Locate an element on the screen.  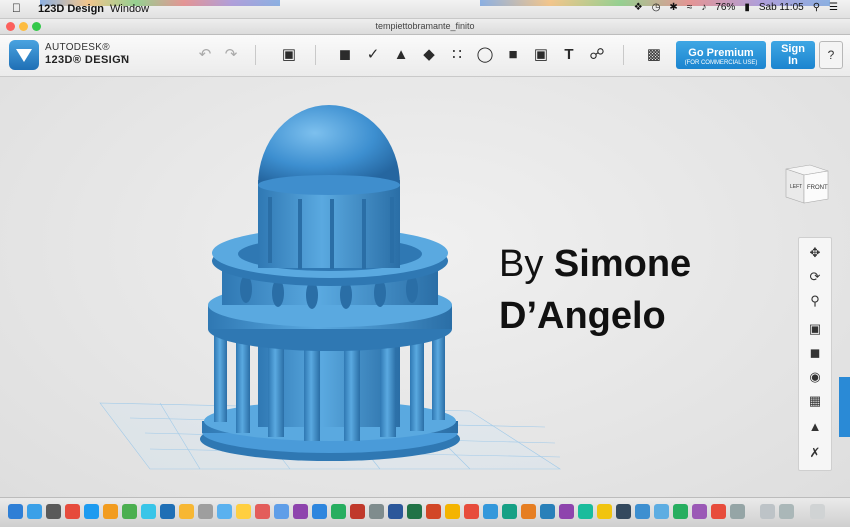
combine-icon: ■ is located at coordinates (513, 55).